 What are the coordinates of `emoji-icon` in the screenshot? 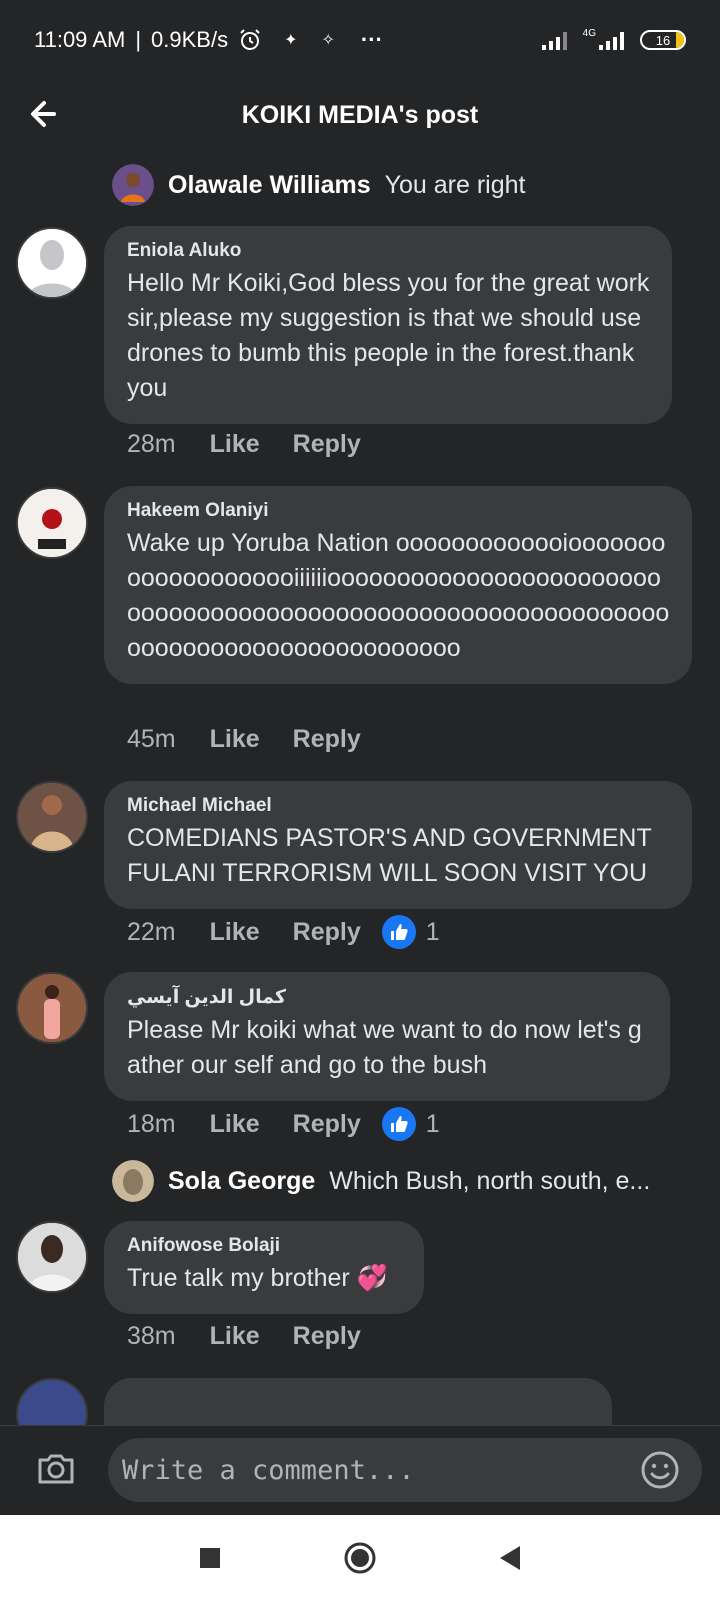 It's located at (660, 1470).